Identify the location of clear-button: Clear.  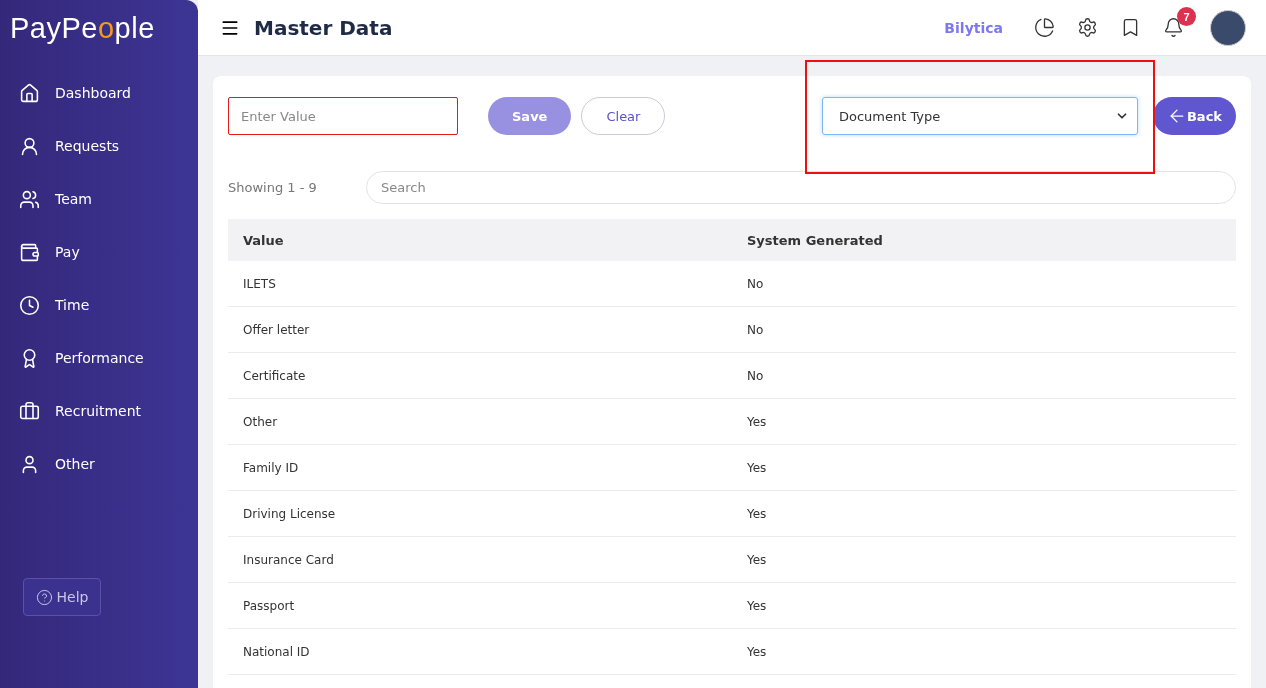
(623, 116).